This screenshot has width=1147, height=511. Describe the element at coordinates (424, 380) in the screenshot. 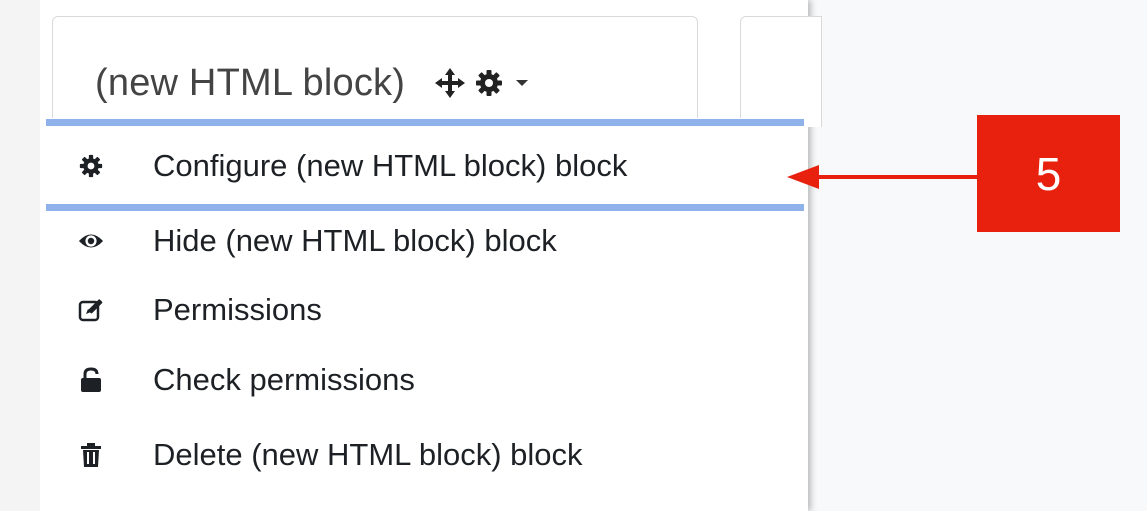

I see `menu-item-check-permissions: Check permissions` at that location.